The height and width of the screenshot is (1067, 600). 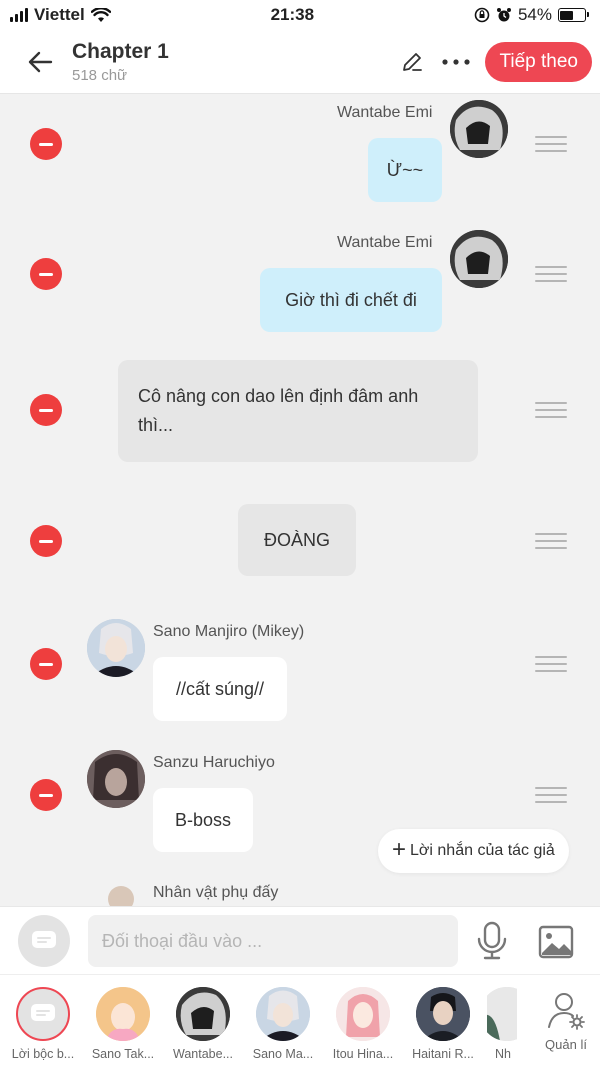 I want to click on sound-row: ĐOÀNG, so click(x=300, y=541).